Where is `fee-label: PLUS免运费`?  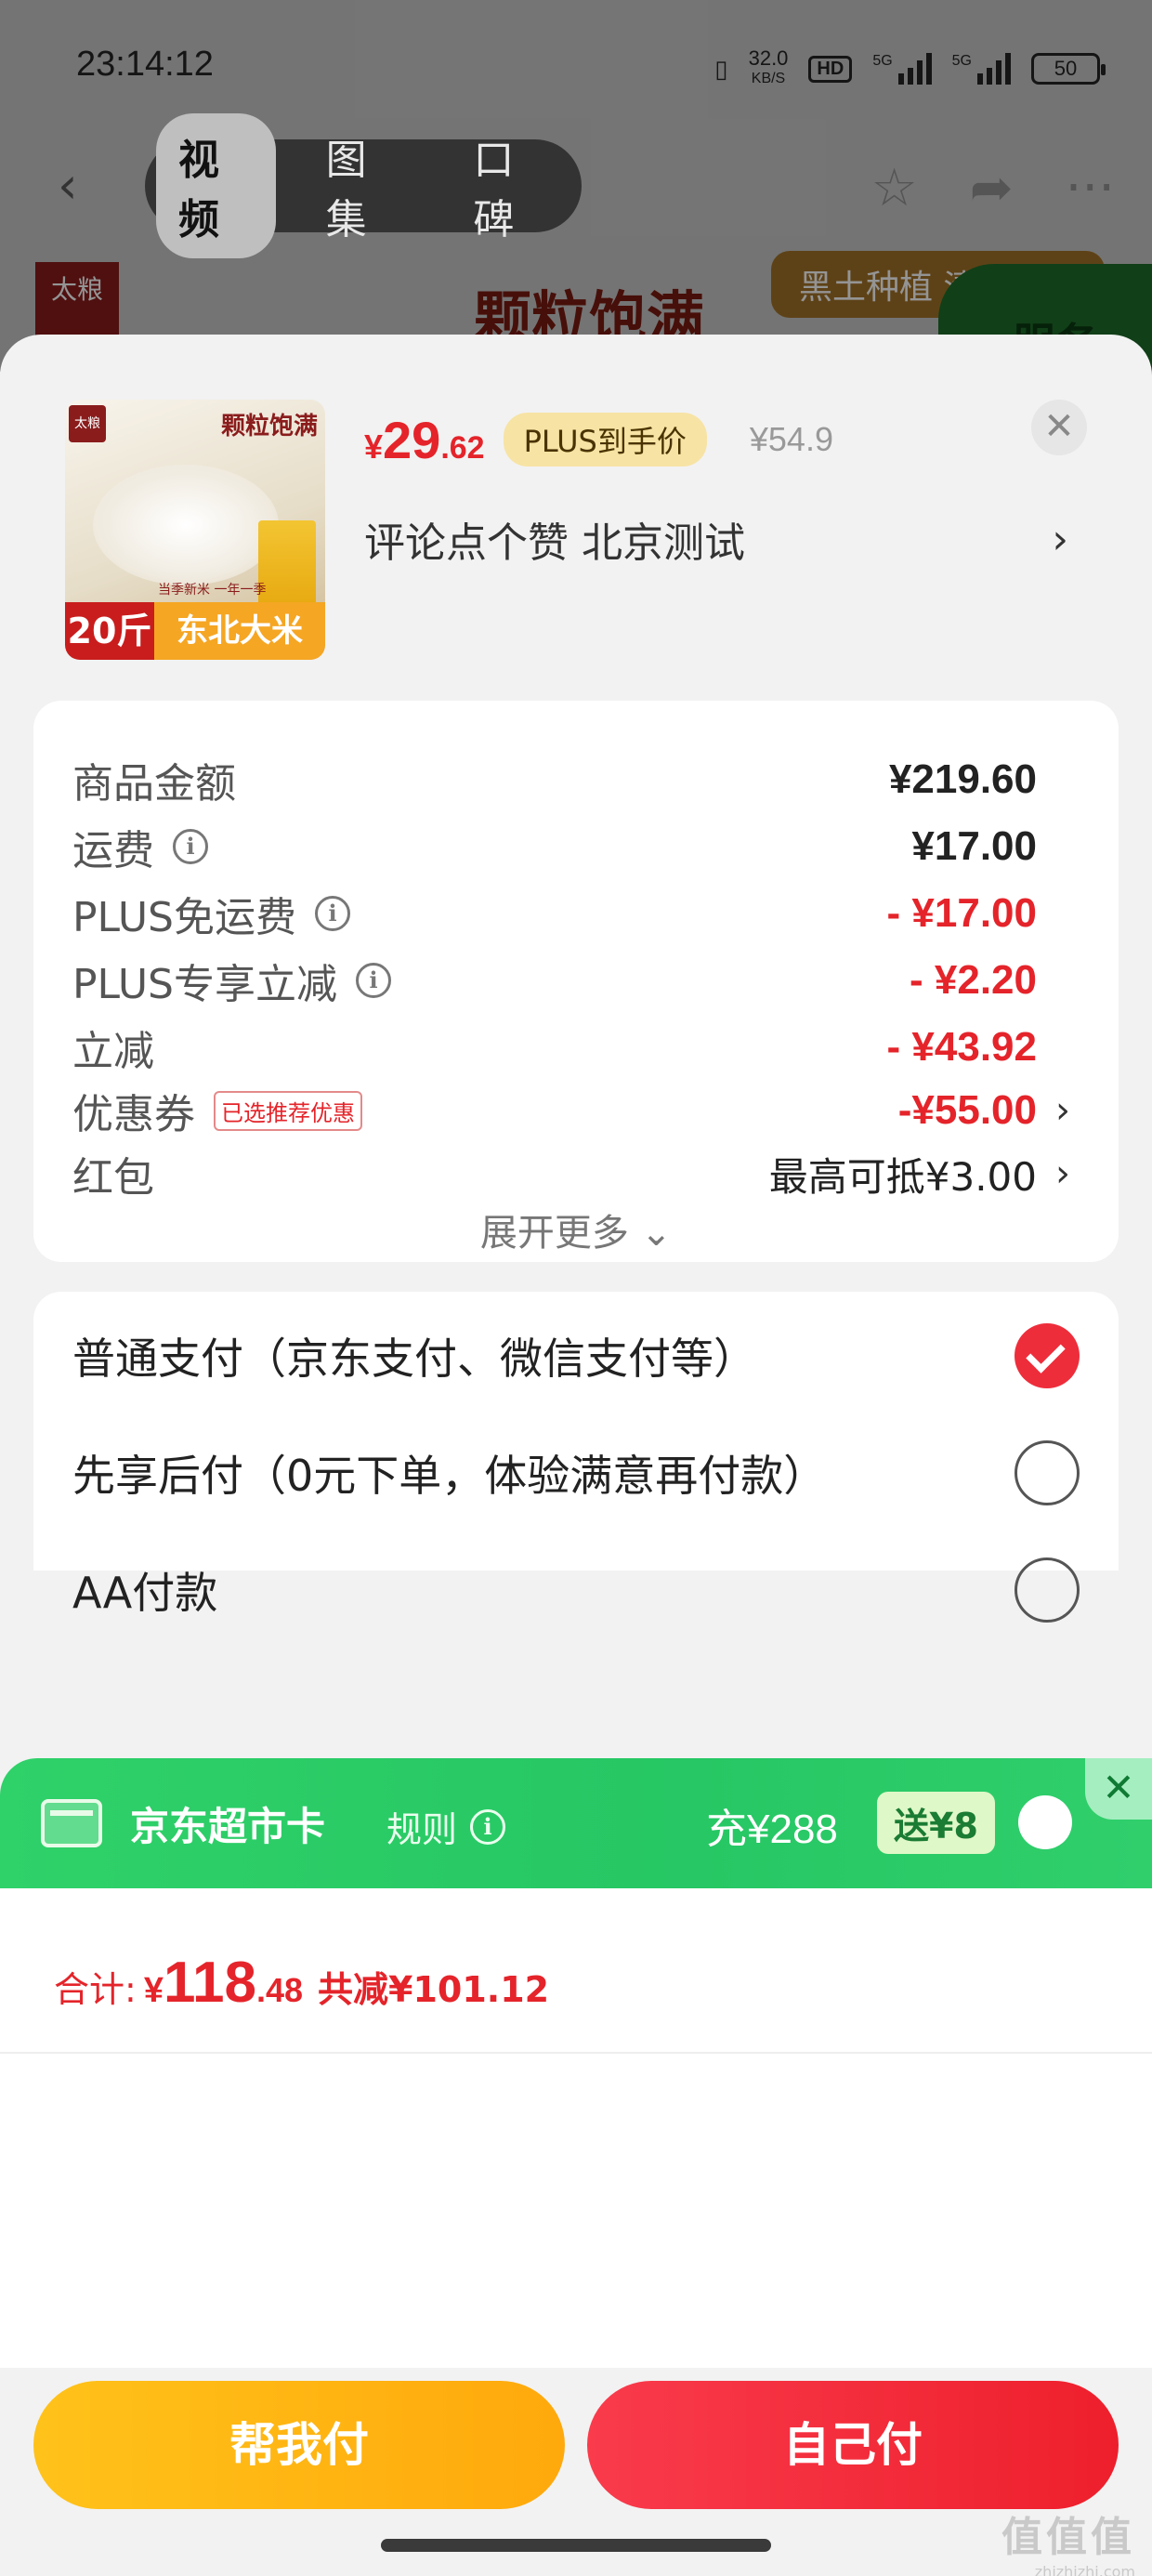
fee-label: PLUS免运费 is located at coordinates (184, 917).